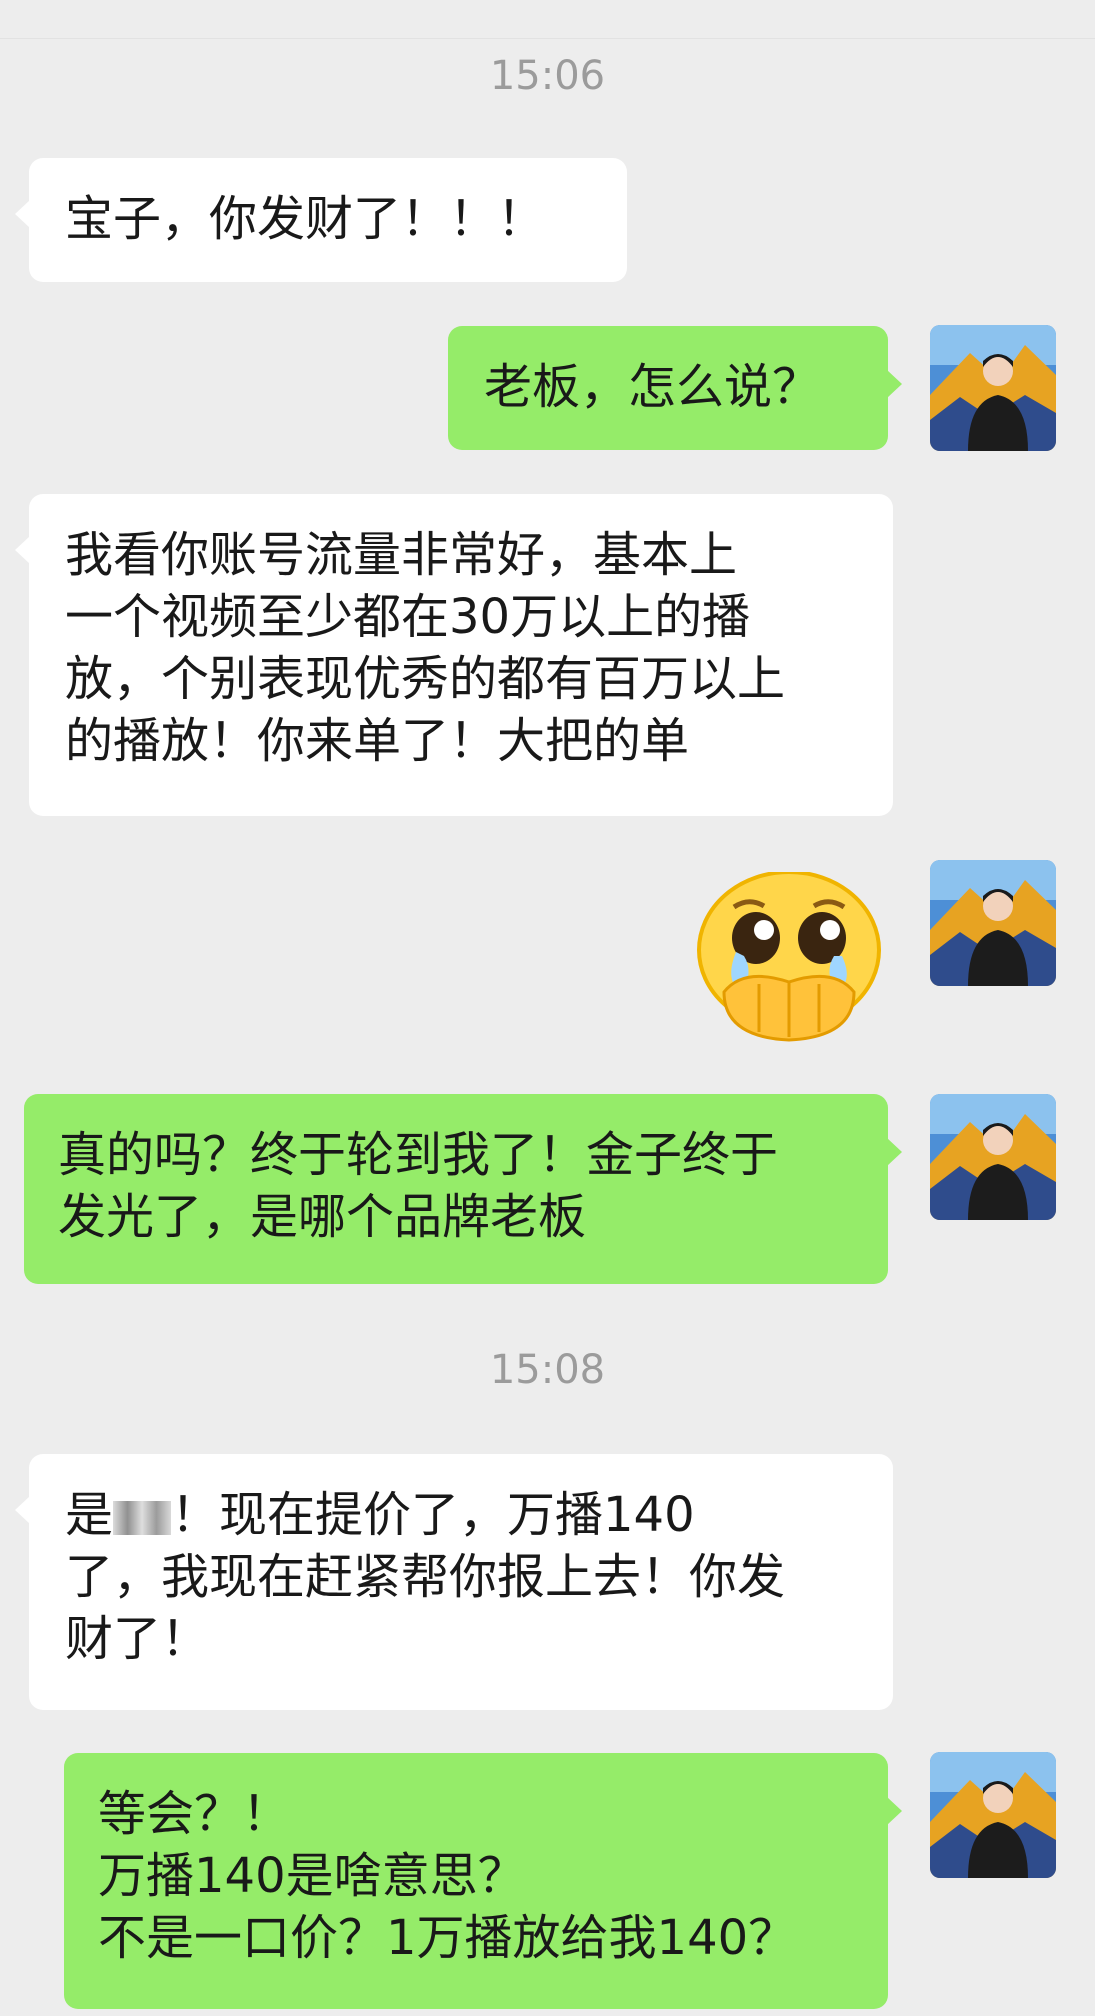  What do you see at coordinates (547, 19) in the screenshot?
I see `top-divider` at bounding box center [547, 19].